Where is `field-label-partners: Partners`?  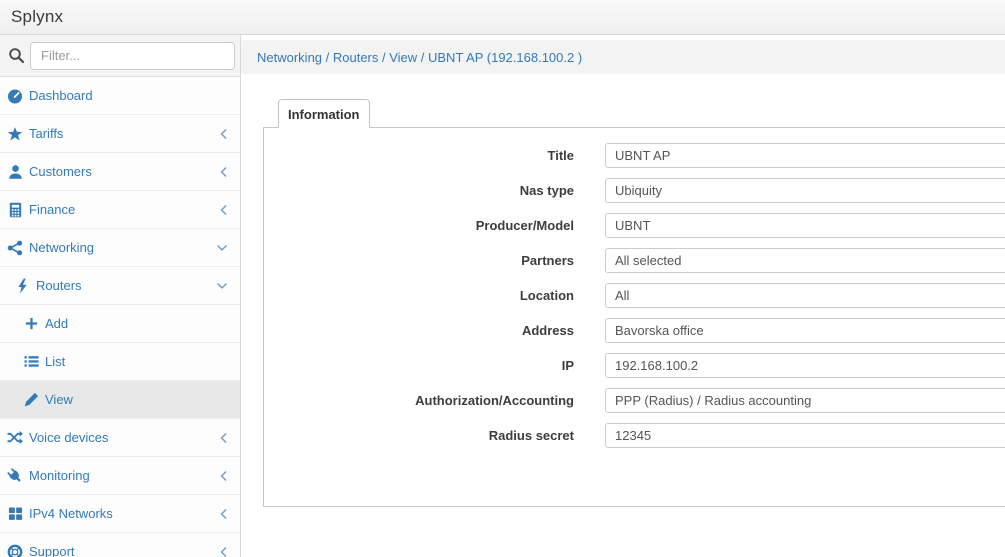 field-label-partners: Partners is located at coordinates (547, 260).